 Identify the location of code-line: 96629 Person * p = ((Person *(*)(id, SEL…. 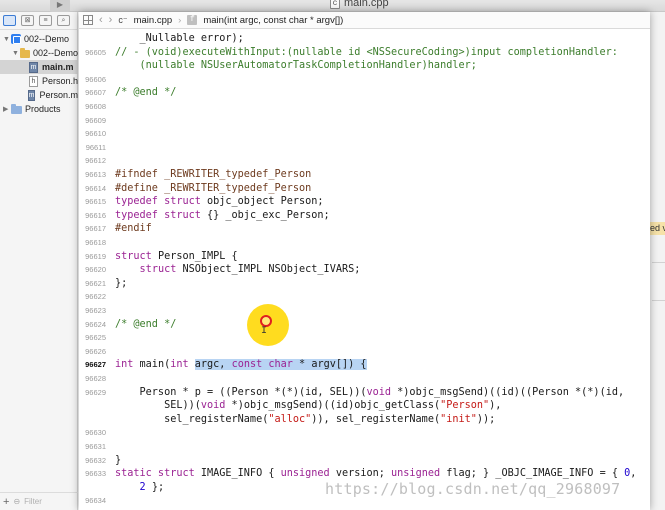
(364, 392).